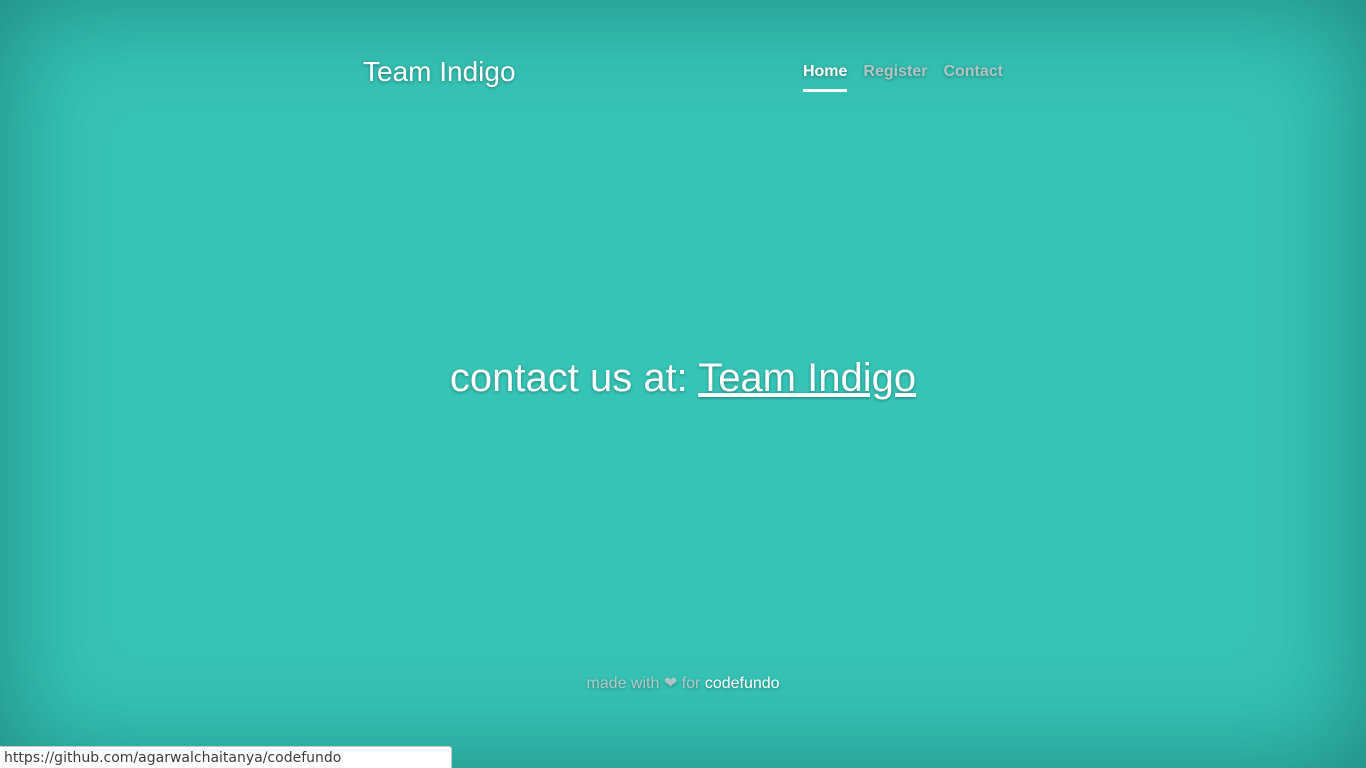 This screenshot has height=768, width=1366. What do you see at coordinates (623, 683) in the screenshot?
I see `footer-made-with: made with` at bounding box center [623, 683].